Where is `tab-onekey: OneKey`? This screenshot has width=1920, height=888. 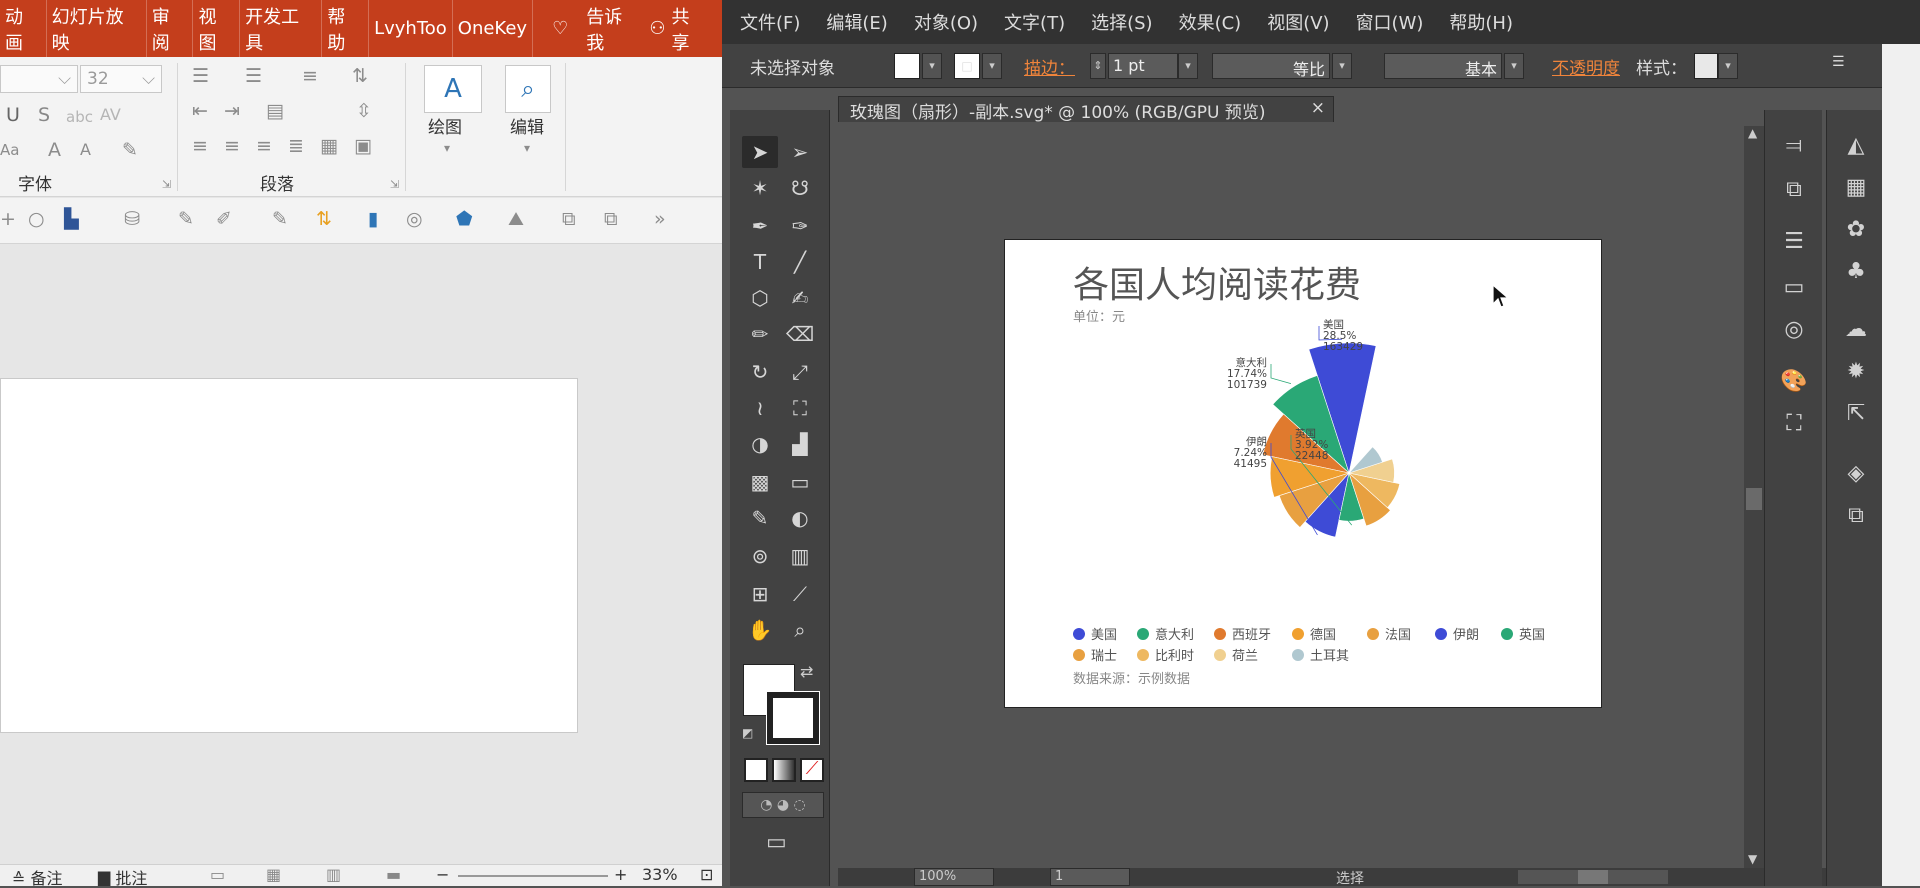
tab-onekey: OneKey is located at coordinates (493, 28).